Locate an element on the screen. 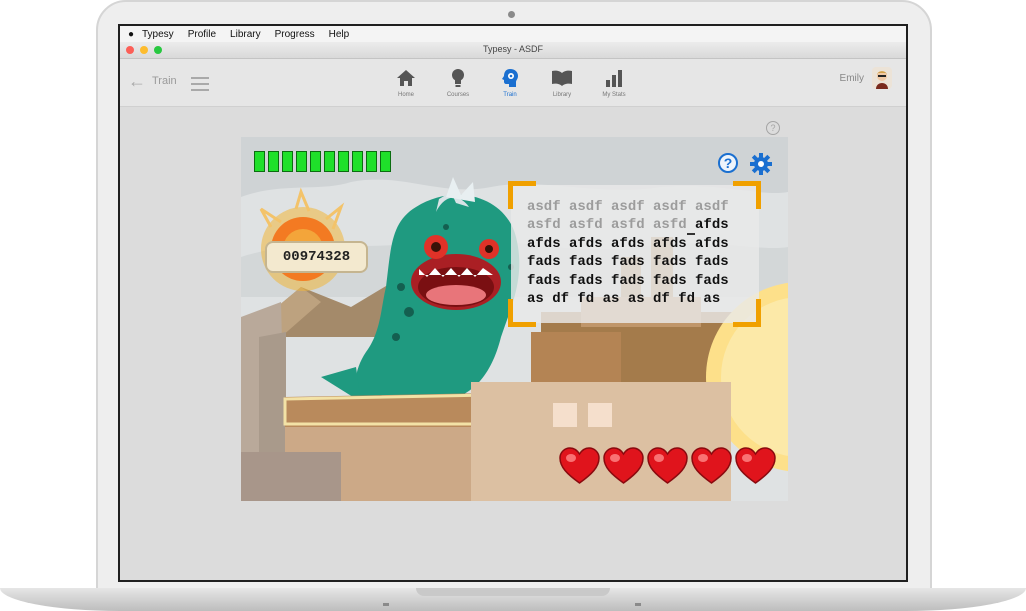 The height and width of the screenshot is (611, 1026). remaining-text: afds is located at coordinates (712, 225).